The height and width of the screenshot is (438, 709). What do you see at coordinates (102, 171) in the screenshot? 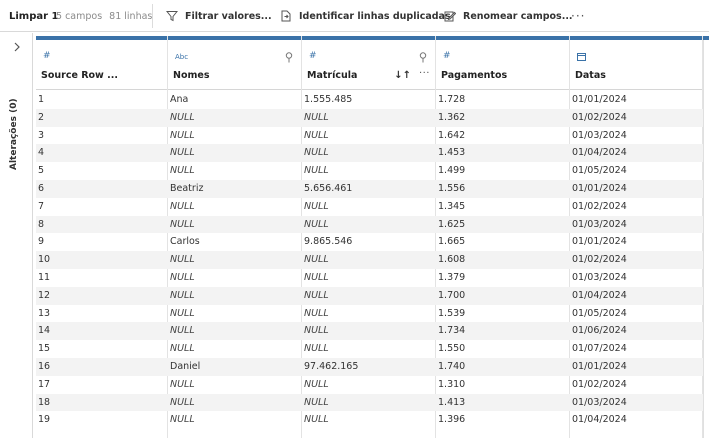
I see `table-cell: 5` at bounding box center [102, 171].